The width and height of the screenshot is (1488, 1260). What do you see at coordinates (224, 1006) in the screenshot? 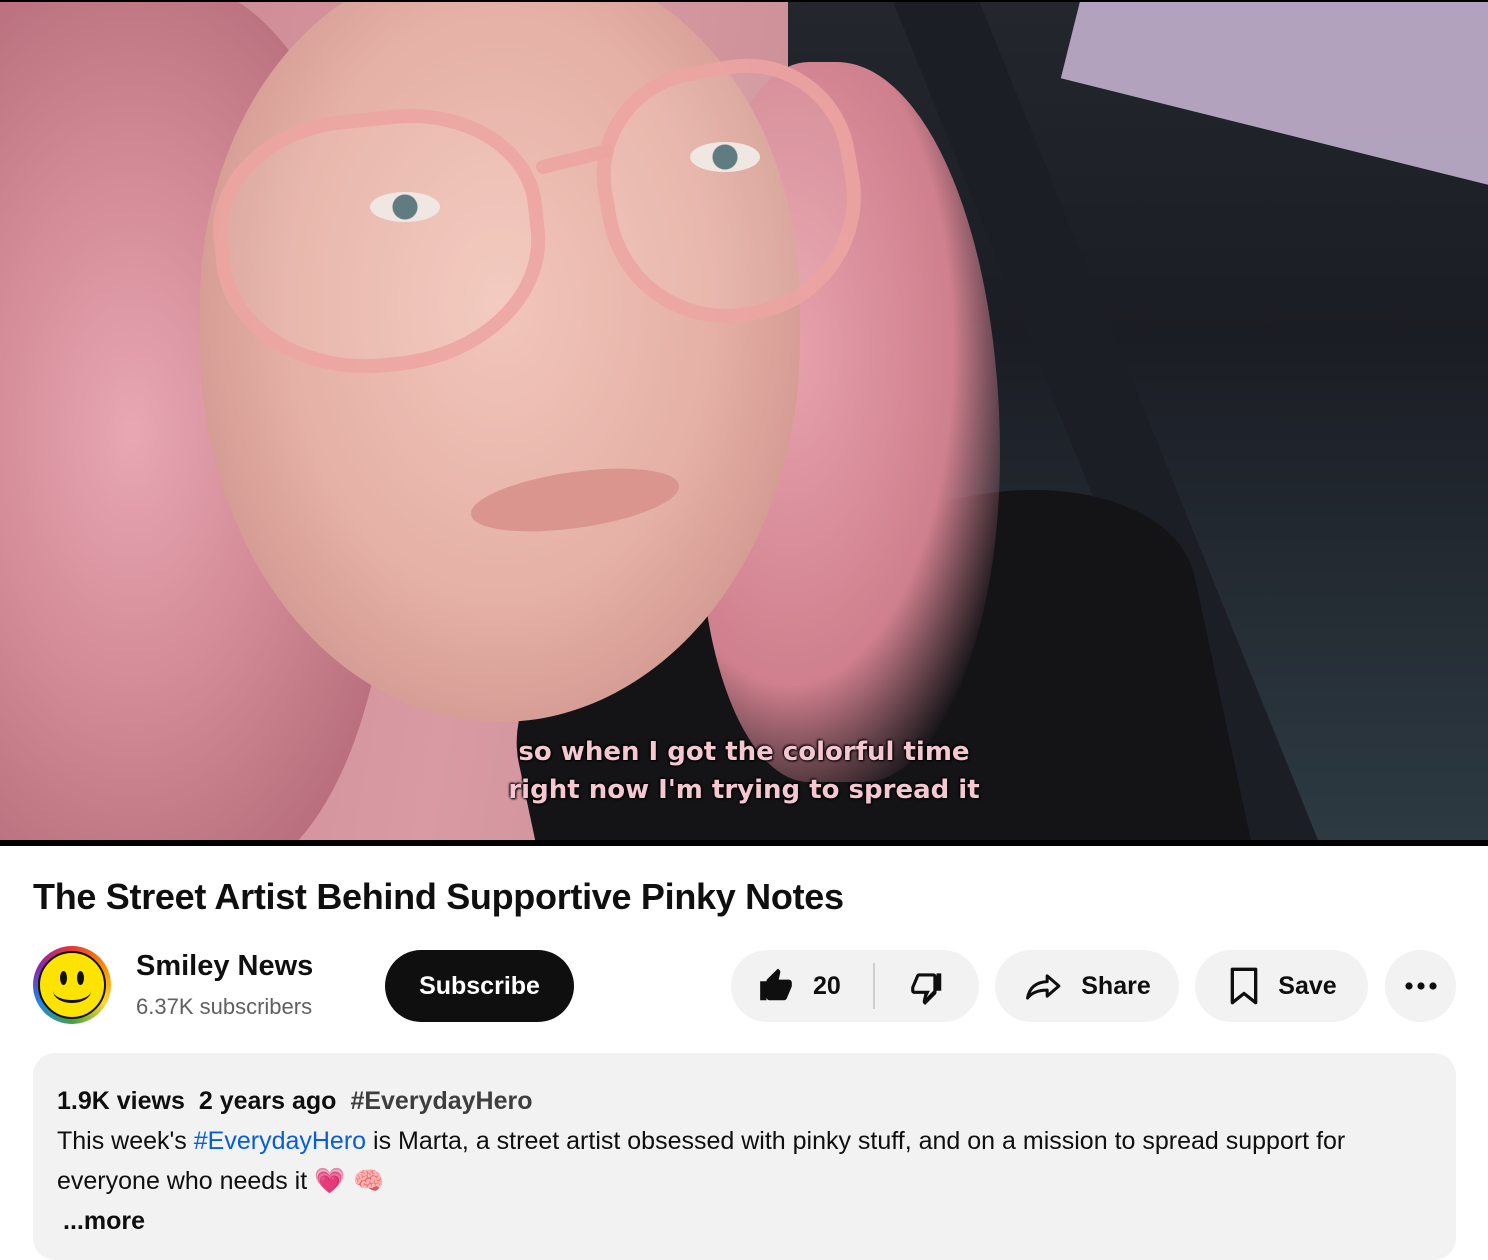
I see `subscriber-count: 6.37K subscribers` at bounding box center [224, 1006].